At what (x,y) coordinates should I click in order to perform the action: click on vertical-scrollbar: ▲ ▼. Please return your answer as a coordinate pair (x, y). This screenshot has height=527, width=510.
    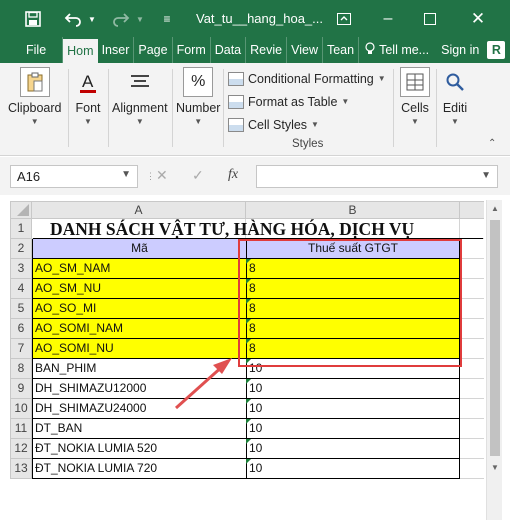
    Looking at the image, I should click on (494, 360).